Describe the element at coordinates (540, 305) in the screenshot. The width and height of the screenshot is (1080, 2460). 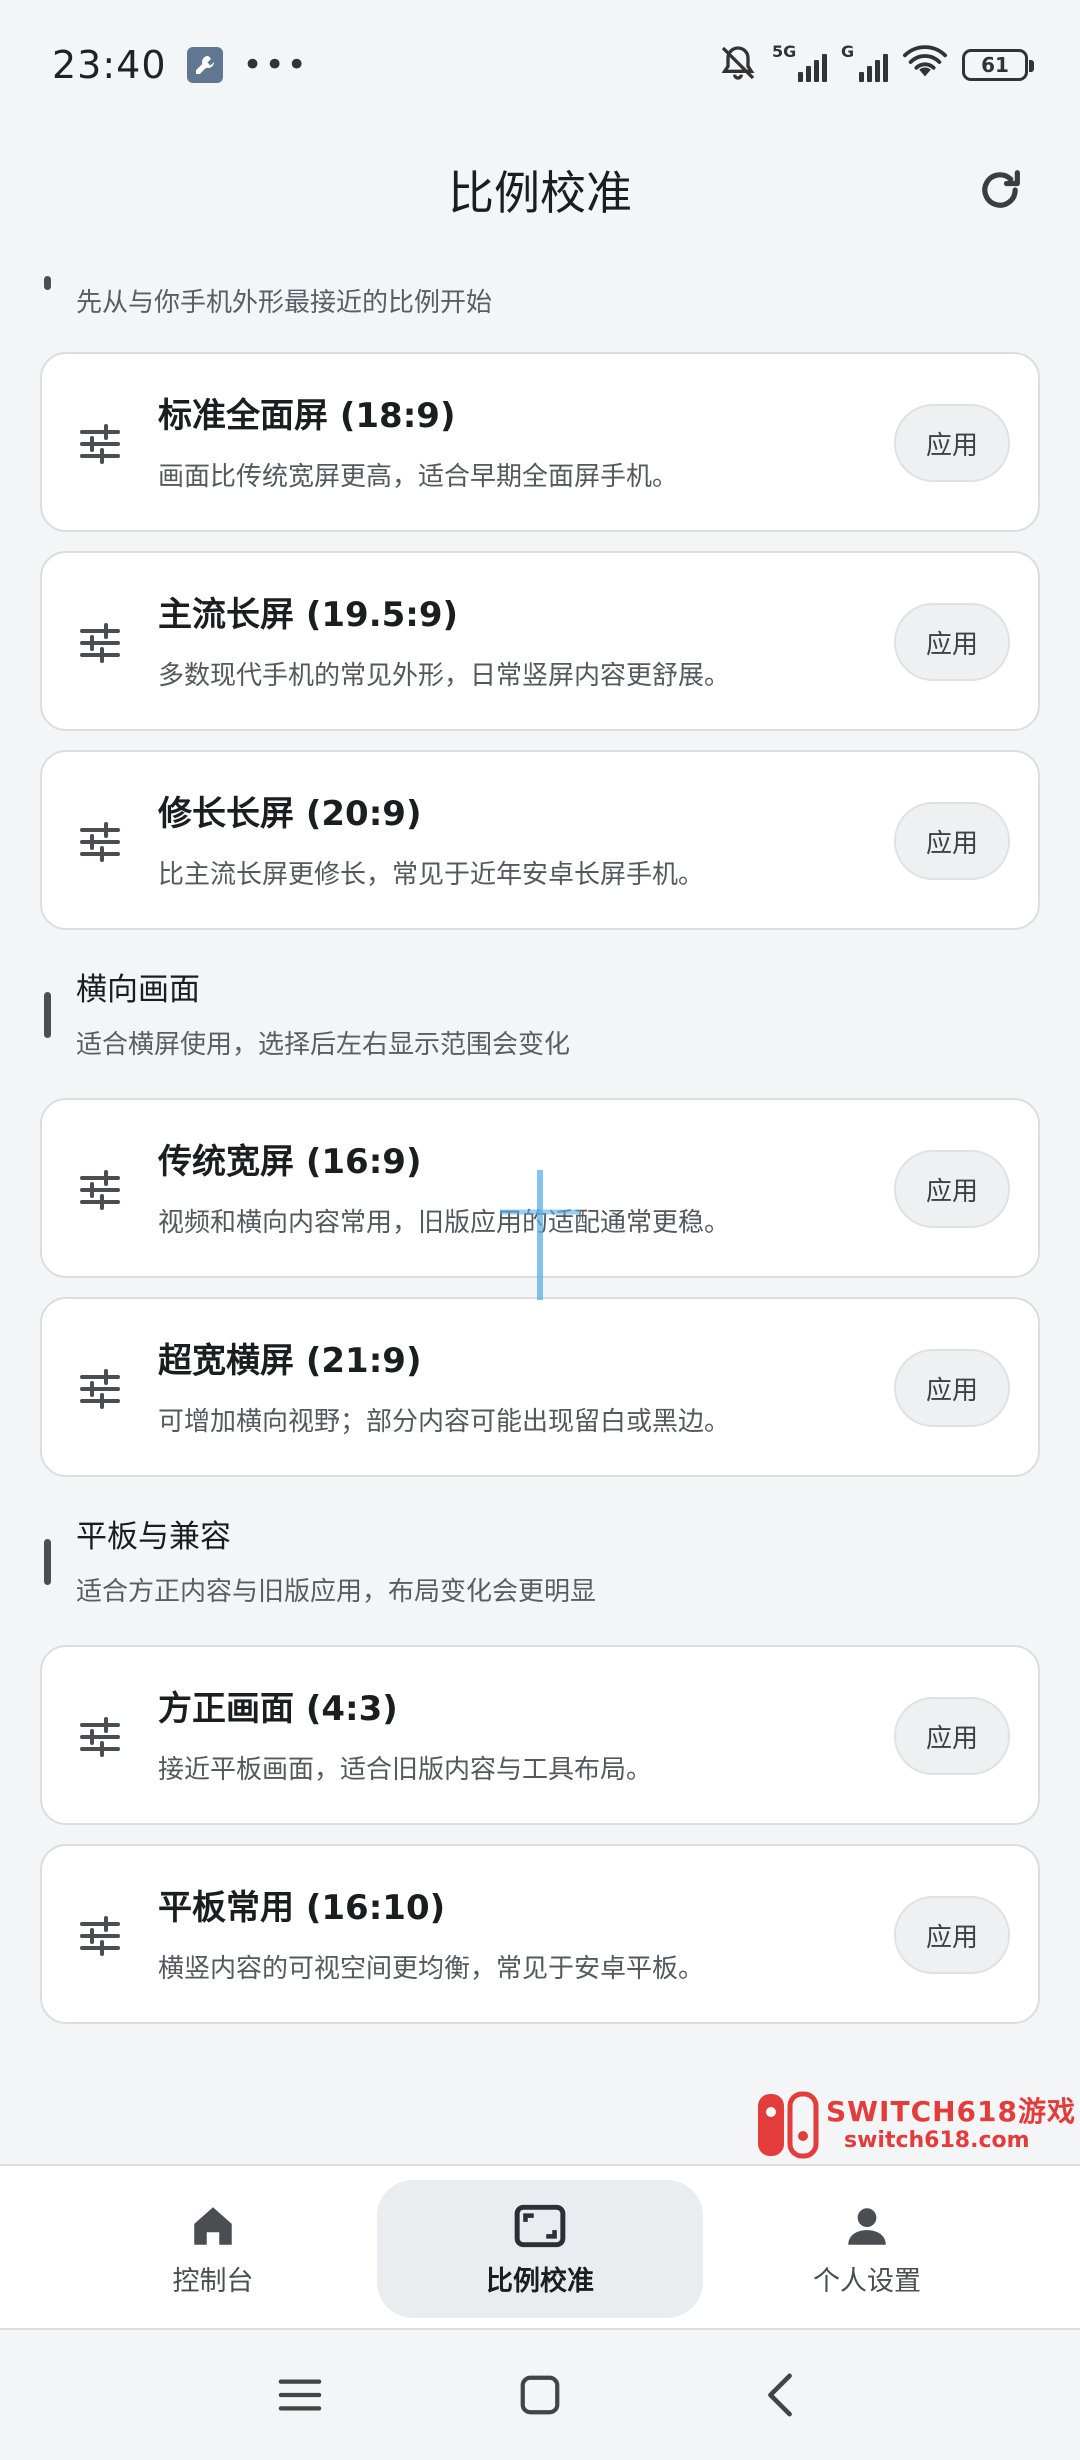
I see `section-portrait: 先从与你手机外形最接近的比例开始` at that location.